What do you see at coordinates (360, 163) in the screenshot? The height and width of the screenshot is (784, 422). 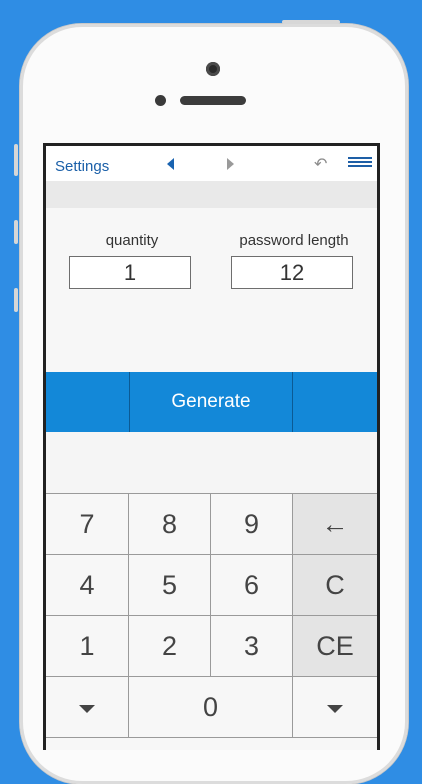 I see `menu-icon` at bounding box center [360, 163].